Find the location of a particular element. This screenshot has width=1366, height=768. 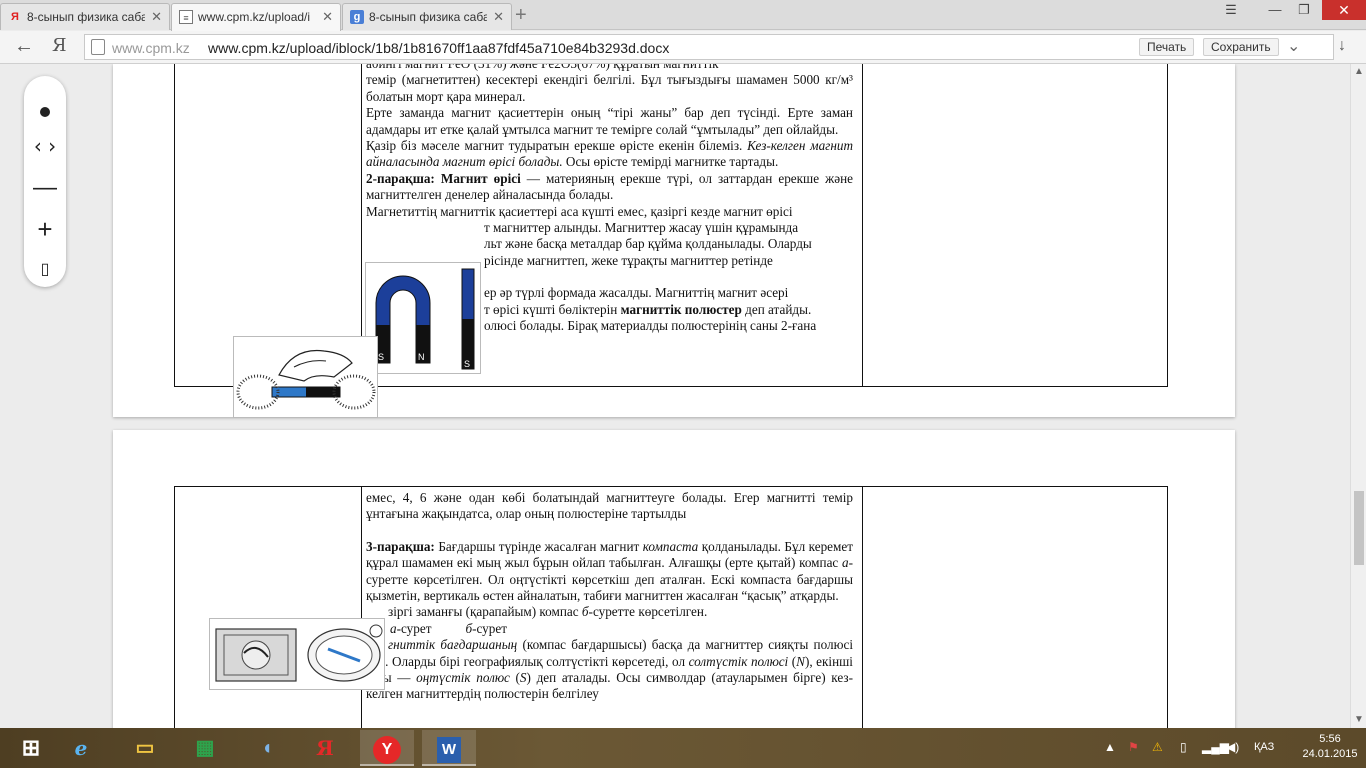

zoom-out-button: — is located at coordinates (45, 188).